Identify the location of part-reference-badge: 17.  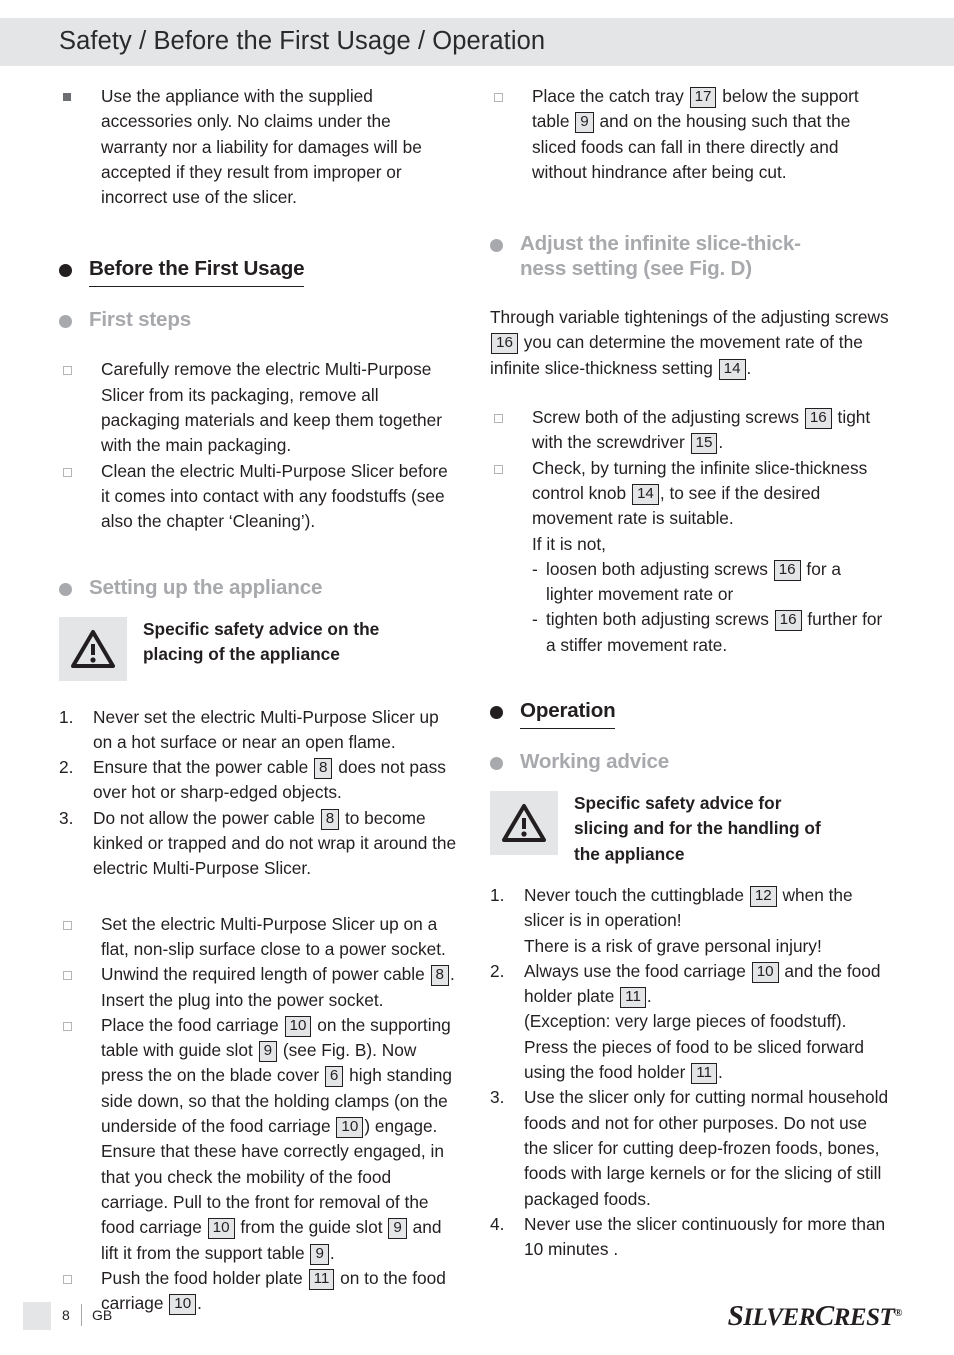
(703, 97).